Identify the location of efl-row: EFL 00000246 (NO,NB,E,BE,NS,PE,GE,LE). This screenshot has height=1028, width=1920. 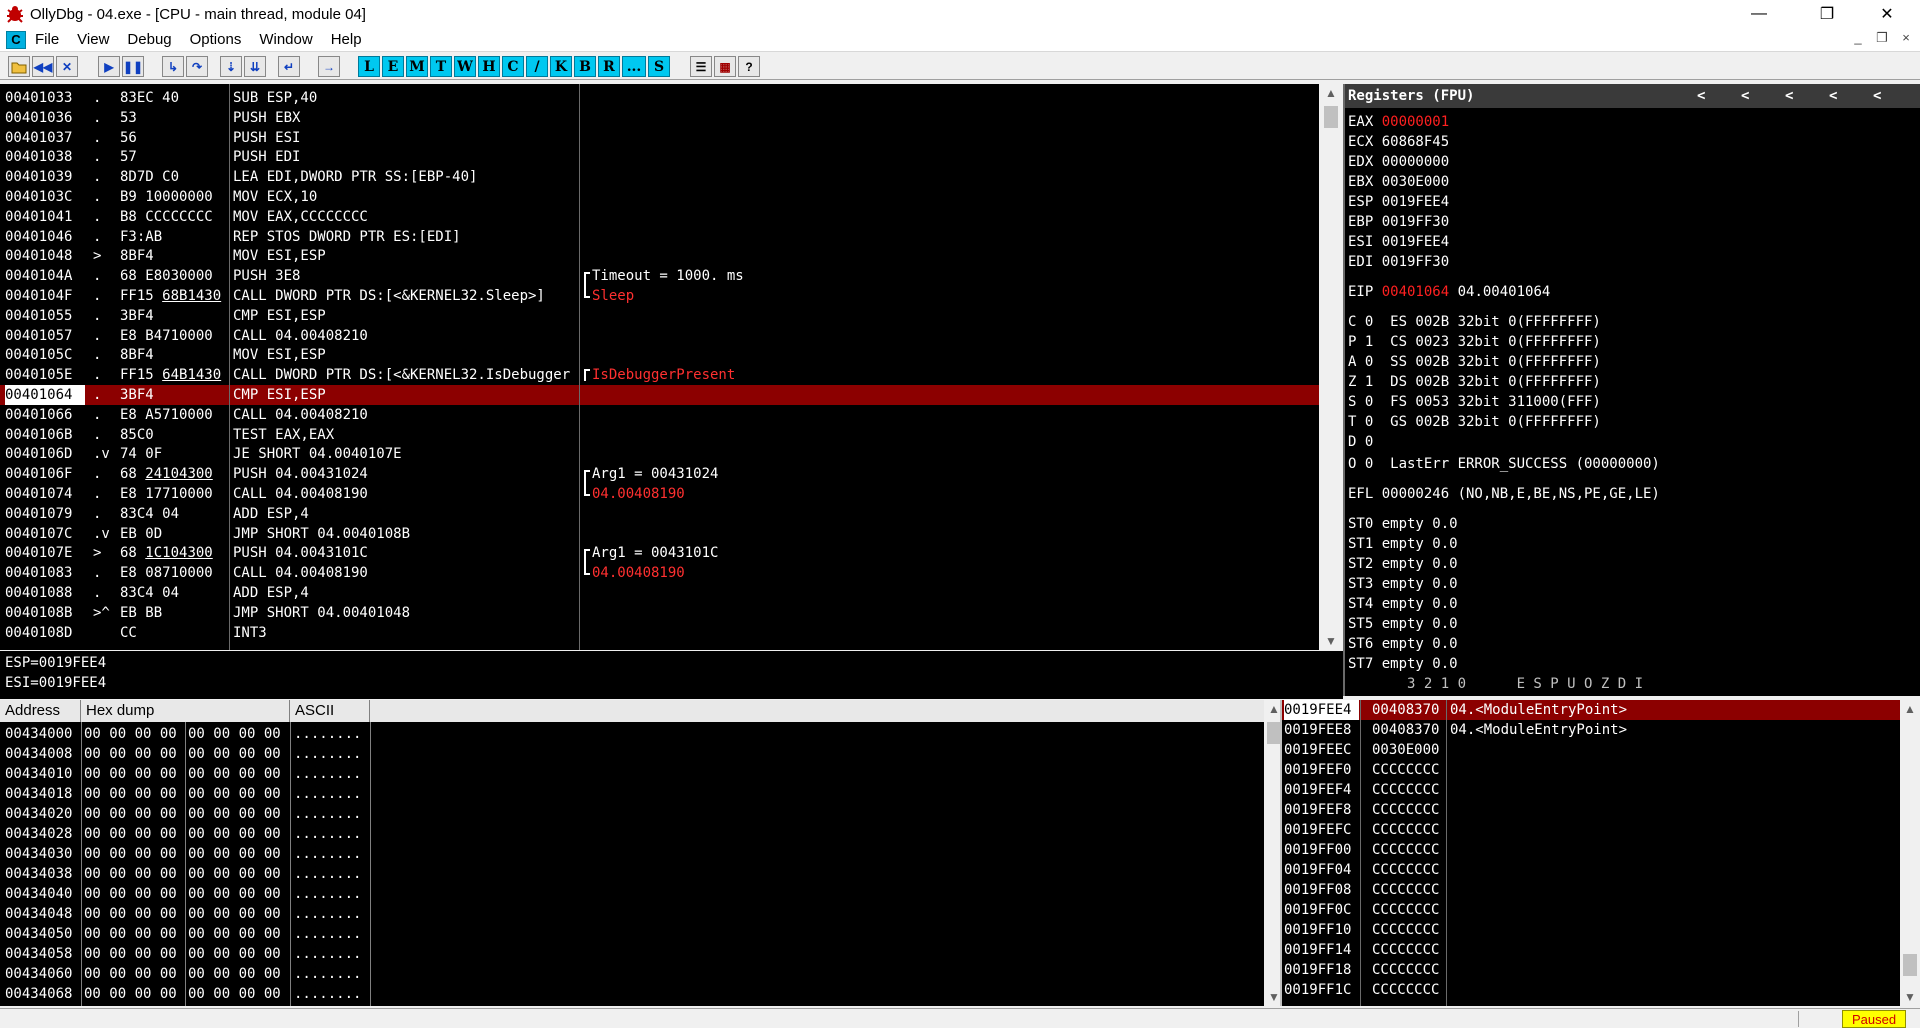
(1504, 494).